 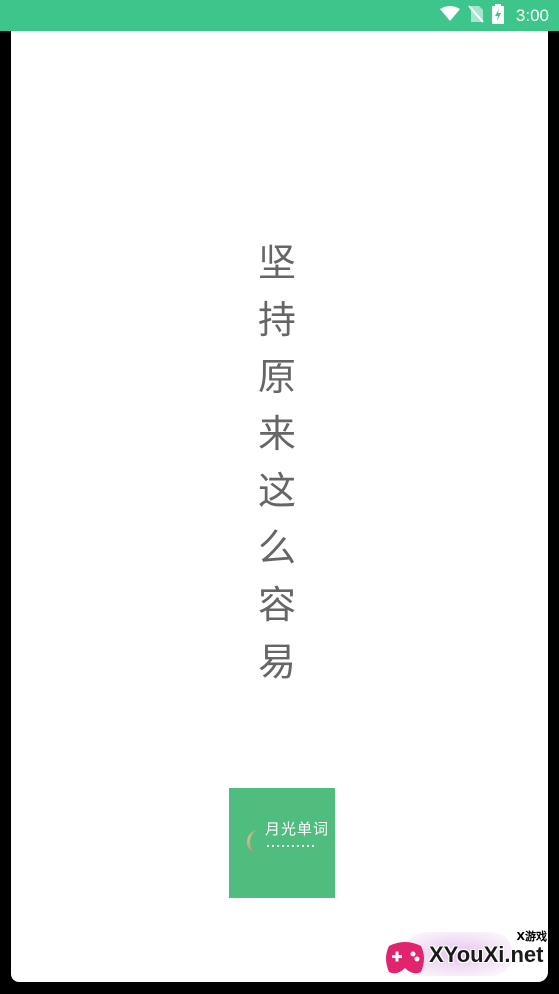 I want to click on slogan: 坚 持 原 来 这 么 容 易, so click(x=277, y=463).